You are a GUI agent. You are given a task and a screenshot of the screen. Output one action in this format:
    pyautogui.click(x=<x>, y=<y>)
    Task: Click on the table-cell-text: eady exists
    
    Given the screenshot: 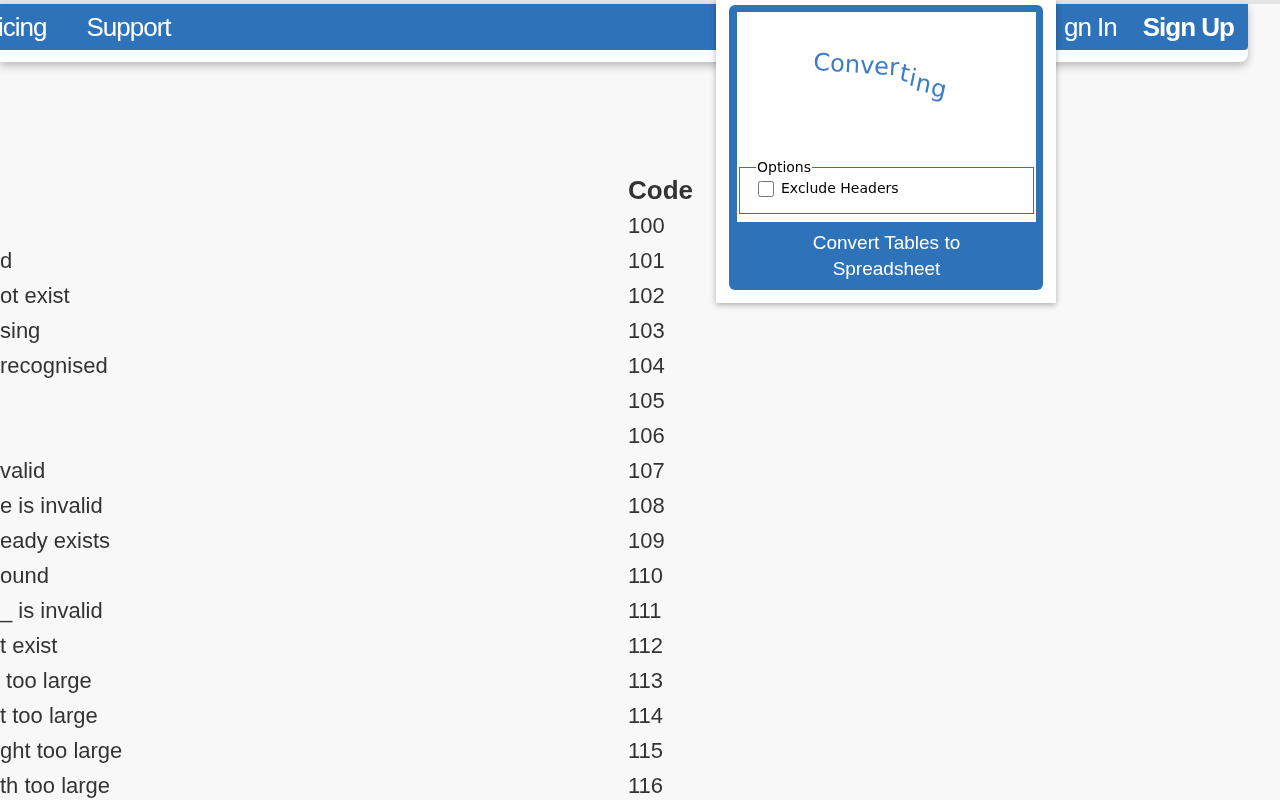 What is the action you would take?
    pyautogui.click(x=55, y=541)
    